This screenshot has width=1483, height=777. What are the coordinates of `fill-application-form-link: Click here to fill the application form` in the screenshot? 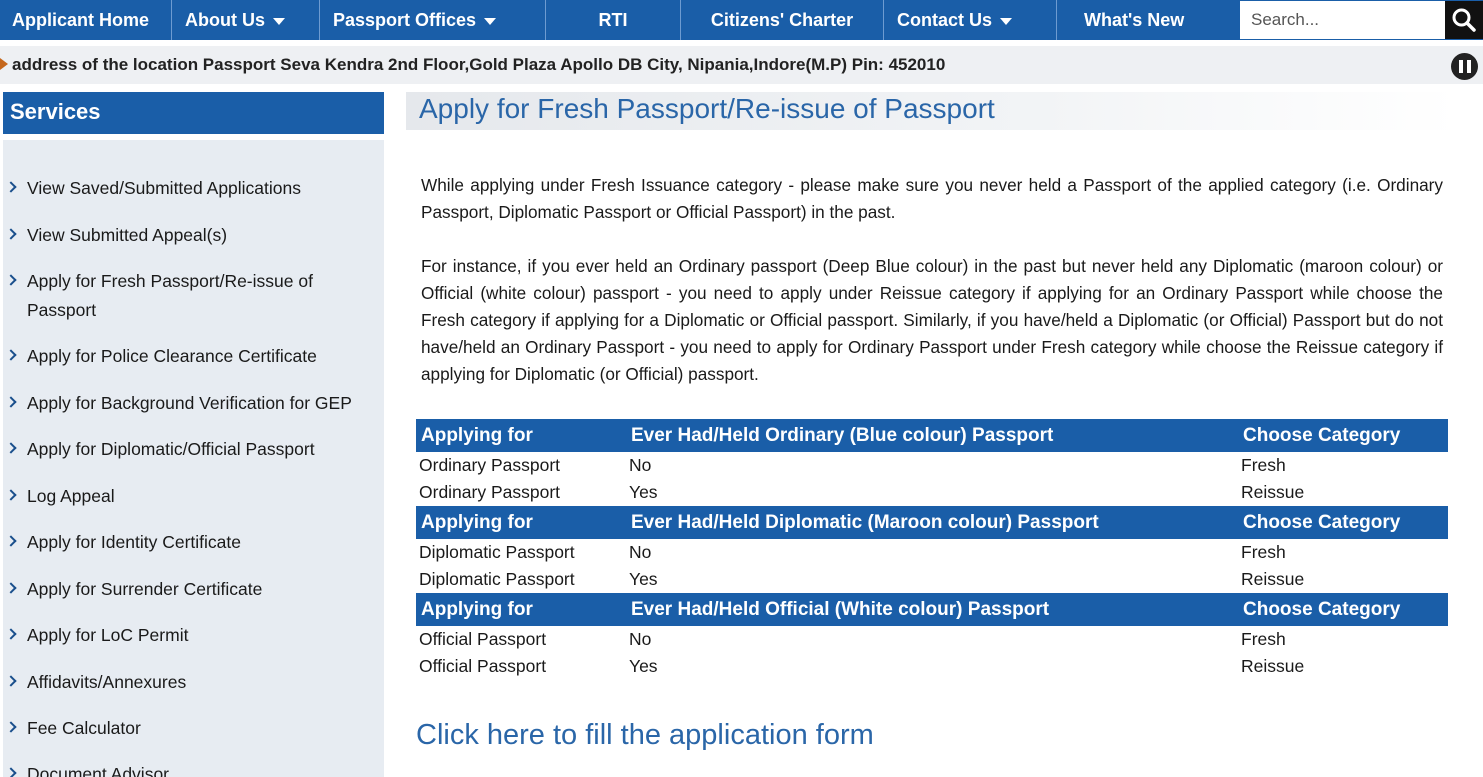 It's located at (645, 735).